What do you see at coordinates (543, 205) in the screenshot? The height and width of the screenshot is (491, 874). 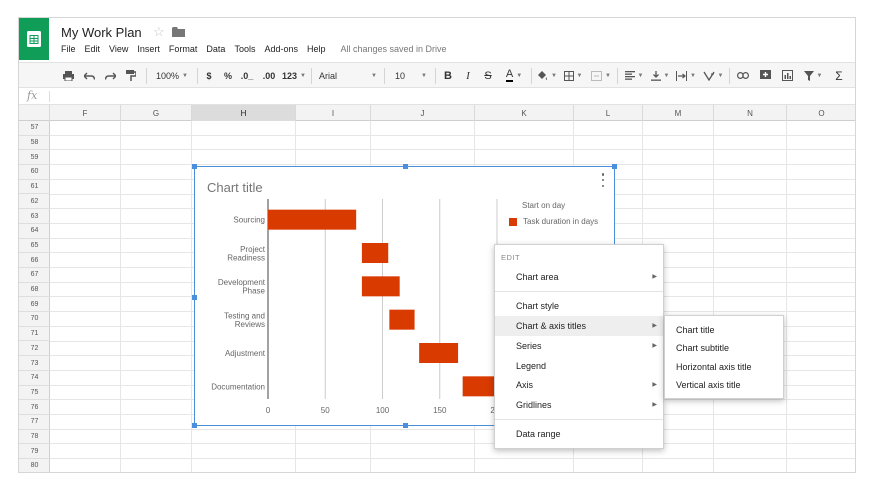 I see `legend-item-start: Start on day` at bounding box center [543, 205].